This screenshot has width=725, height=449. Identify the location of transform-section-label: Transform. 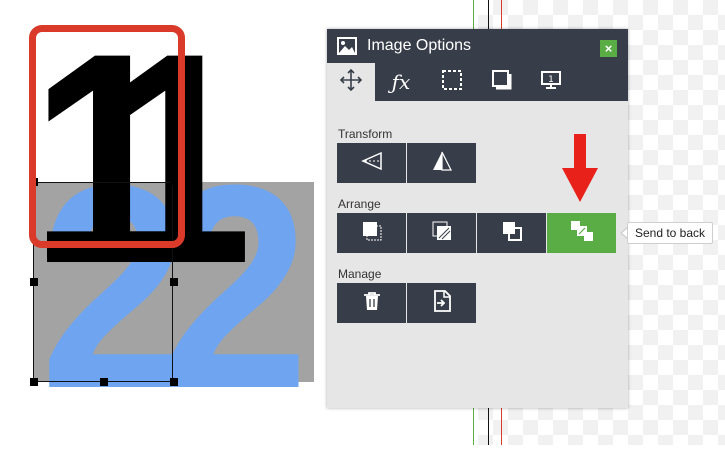
(365, 134).